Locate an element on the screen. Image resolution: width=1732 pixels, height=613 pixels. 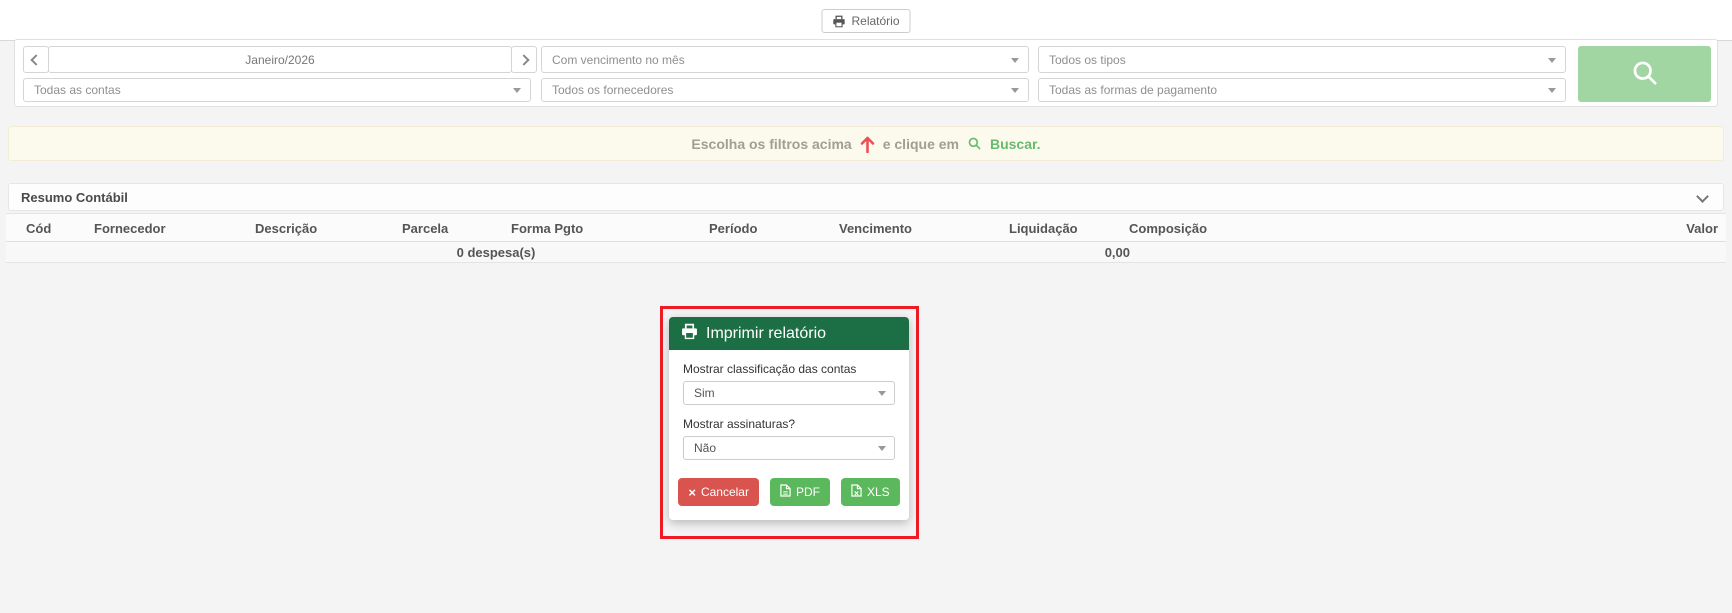
modal-button-row: × Cancelar PDF XLS is located at coordinates (789, 492).